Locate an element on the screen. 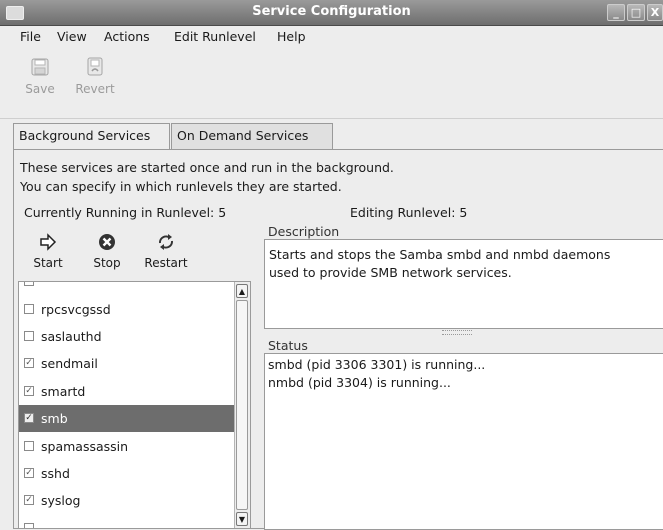 The image size is (663, 530). maximize-button: □ is located at coordinates (636, 12).